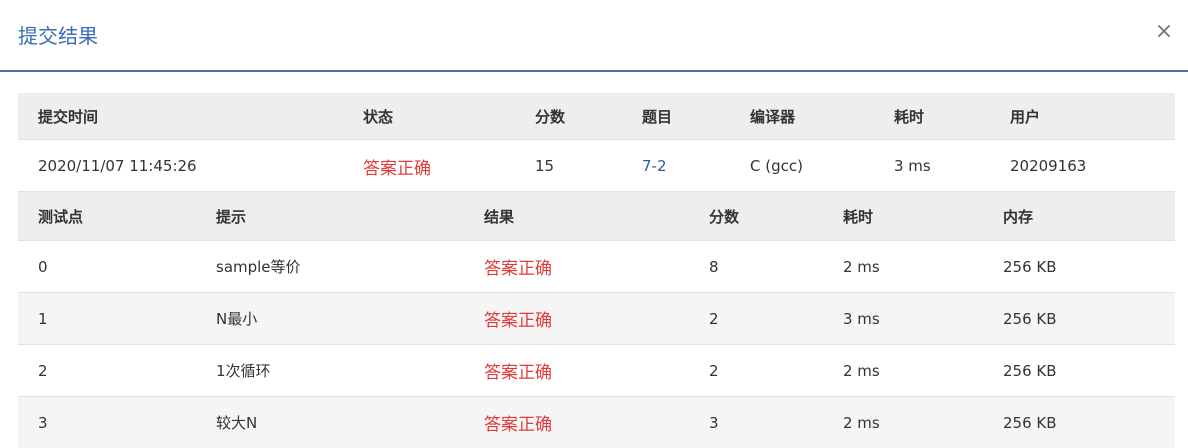 Image resolution: width=1188 pixels, height=448 pixels. What do you see at coordinates (1164, 32) in the screenshot?
I see `close-icon: ×` at bounding box center [1164, 32].